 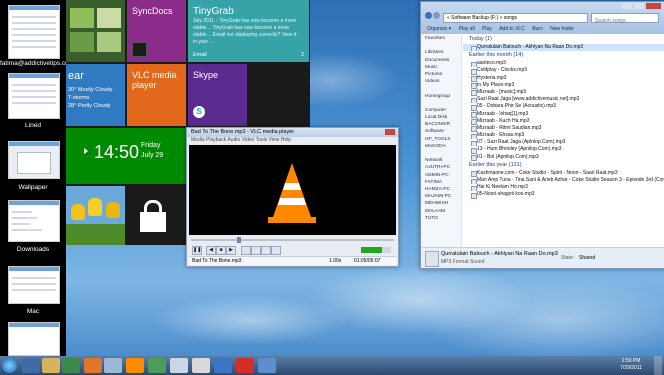 I want to click on switcher-thumb-other, so click(x=34, y=339).